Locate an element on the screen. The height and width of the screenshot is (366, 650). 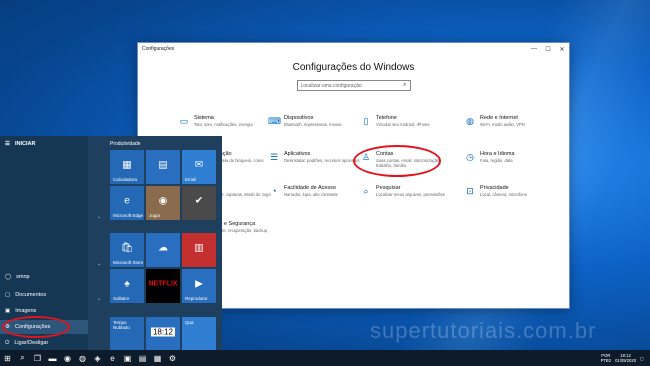
tile-office-group: ▤ is located at coordinates (163, 167).